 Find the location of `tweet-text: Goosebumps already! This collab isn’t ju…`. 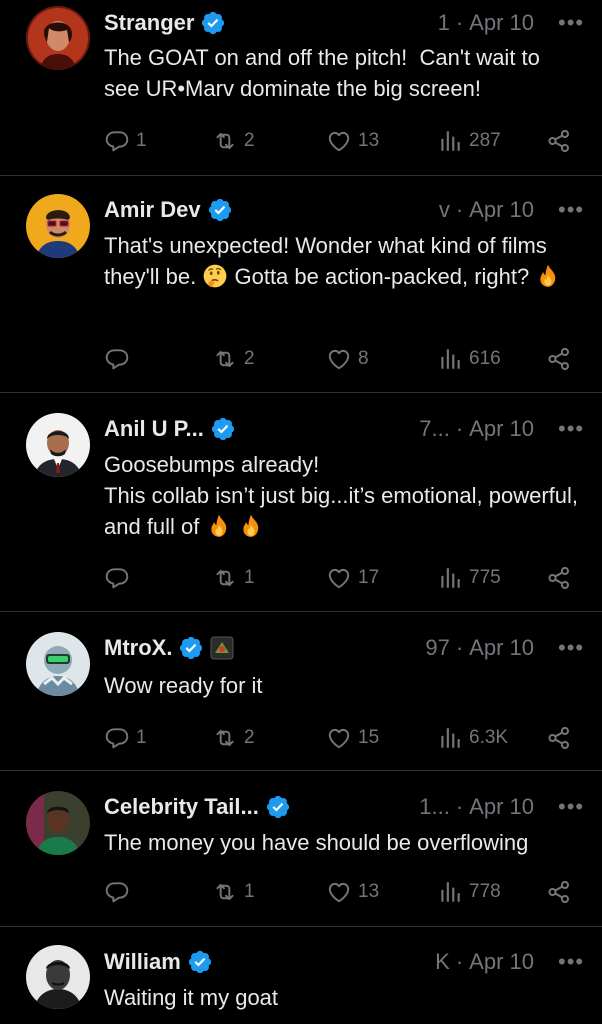

tweet-text: Goosebumps already! This collab isn’t ju… is located at coordinates (342, 495).